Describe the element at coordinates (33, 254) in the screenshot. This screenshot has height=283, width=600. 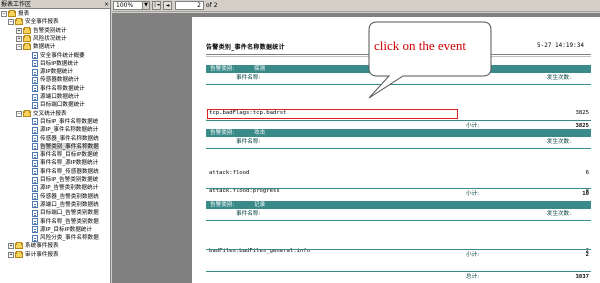
I see `tree-item: + 审计事件报表` at that location.